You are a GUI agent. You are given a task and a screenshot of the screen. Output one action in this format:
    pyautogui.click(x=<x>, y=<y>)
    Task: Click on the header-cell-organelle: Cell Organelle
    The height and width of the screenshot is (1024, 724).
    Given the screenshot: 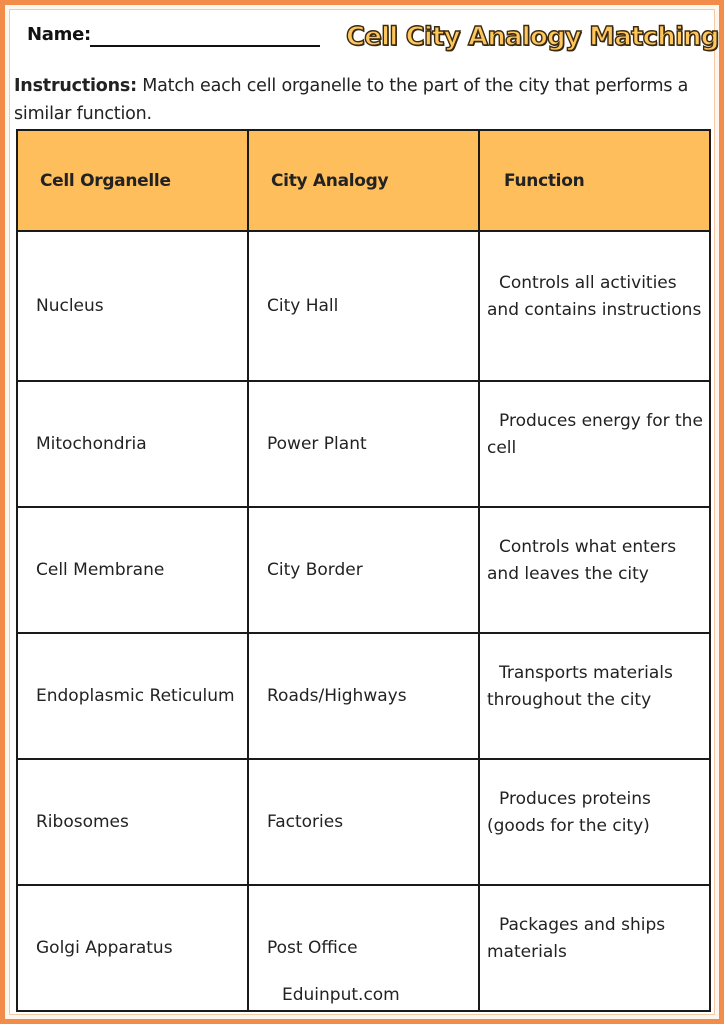 What is the action you would take?
    pyautogui.click(x=132, y=180)
    